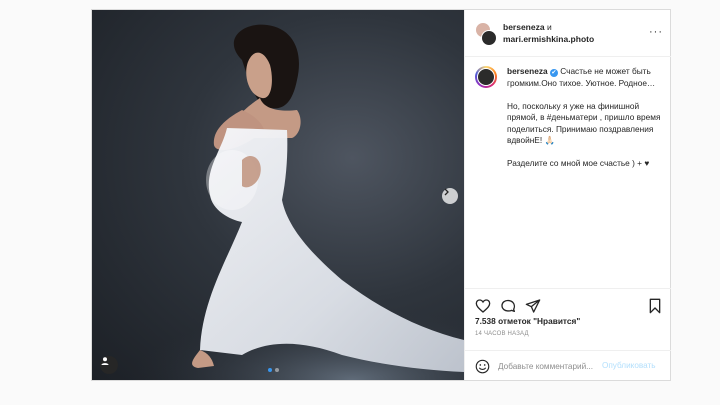 The width and height of the screenshot is (720, 405). Describe the element at coordinates (548, 39) in the screenshot. I see `coauthor-username: mari.ermishkina.photo` at that location.